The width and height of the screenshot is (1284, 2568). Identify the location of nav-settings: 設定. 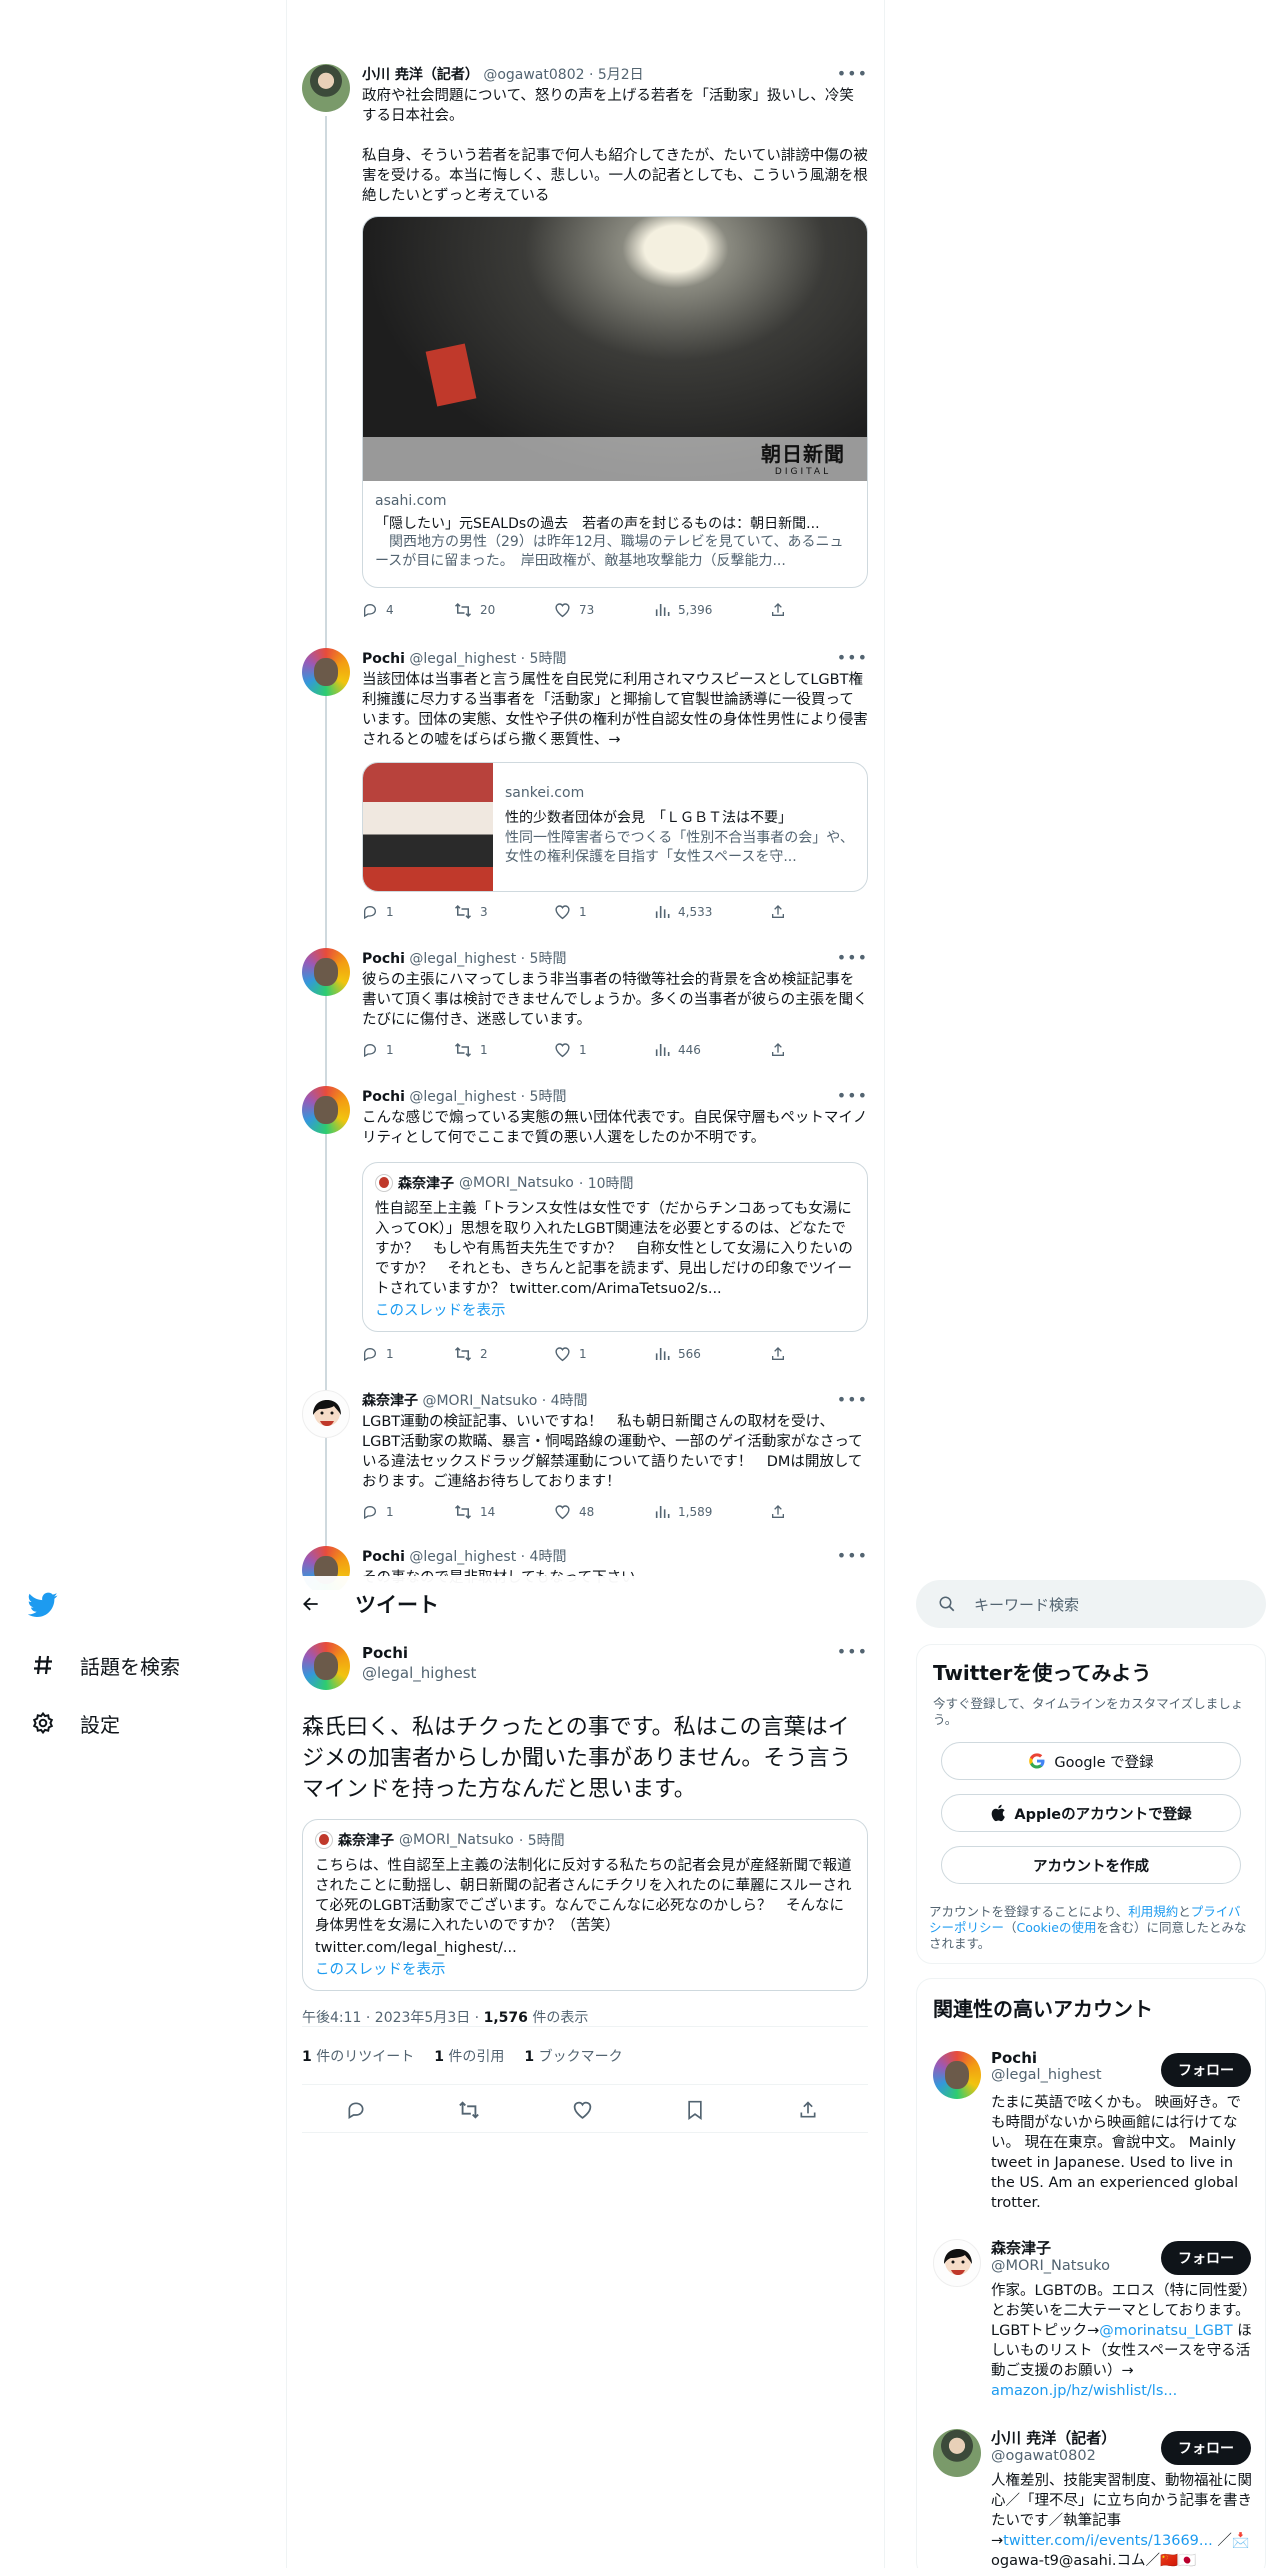
(74, 1723).